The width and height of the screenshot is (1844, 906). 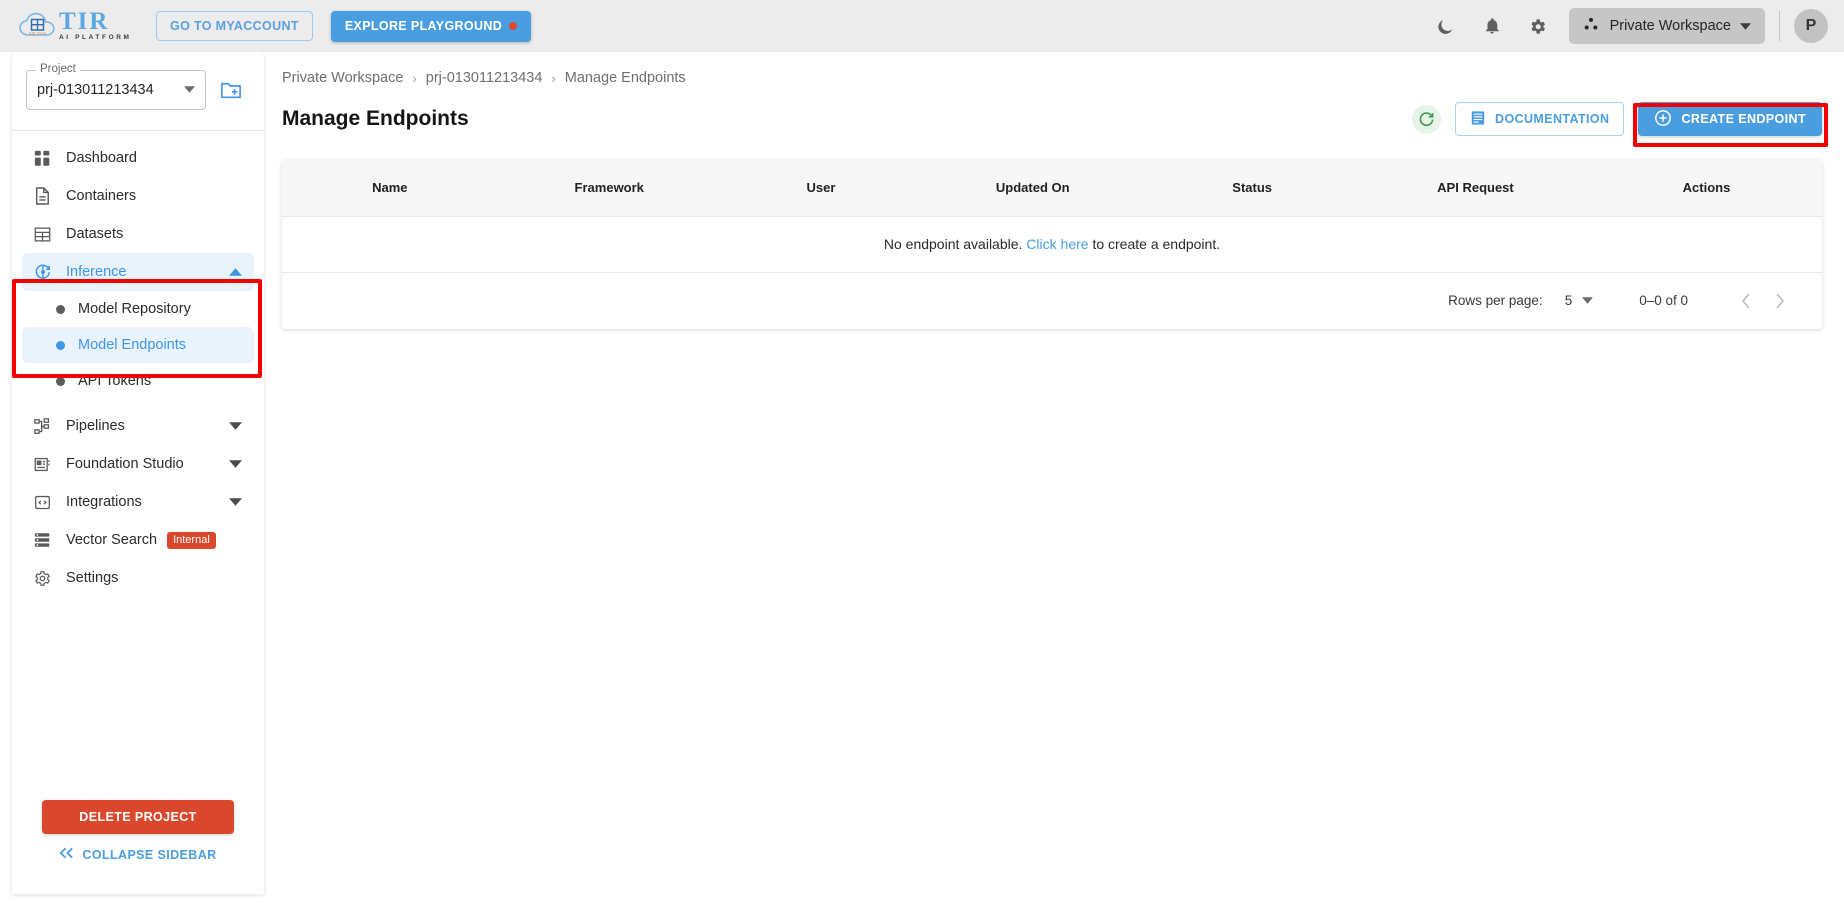 I want to click on sidebar-item-integrations: Integrations, so click(x=138, y=502).